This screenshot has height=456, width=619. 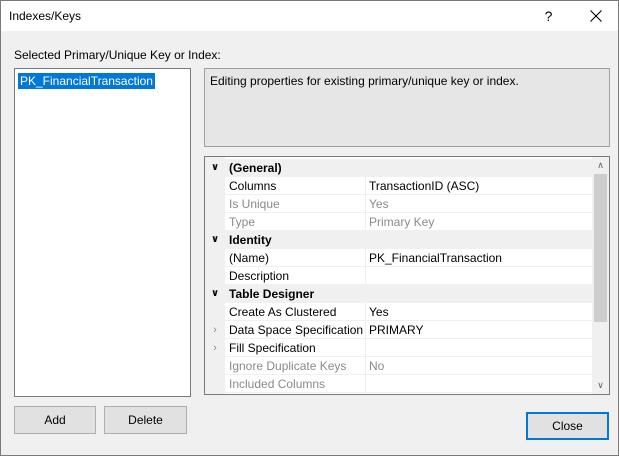 I want to click on property-value: No, so click(x=377, y=366).